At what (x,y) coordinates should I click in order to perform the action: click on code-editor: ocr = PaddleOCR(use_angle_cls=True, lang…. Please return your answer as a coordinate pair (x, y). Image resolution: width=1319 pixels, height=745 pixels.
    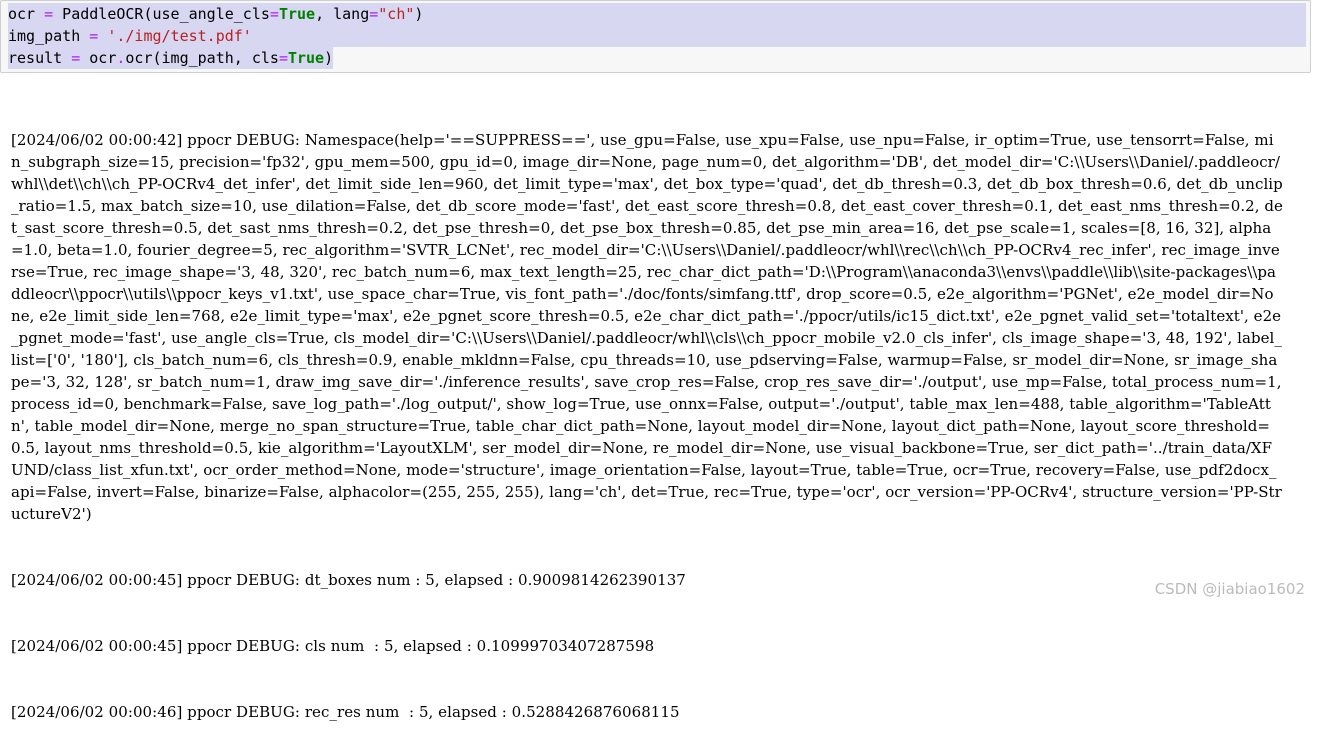
    Looking at the image, I should click on (657, 36).